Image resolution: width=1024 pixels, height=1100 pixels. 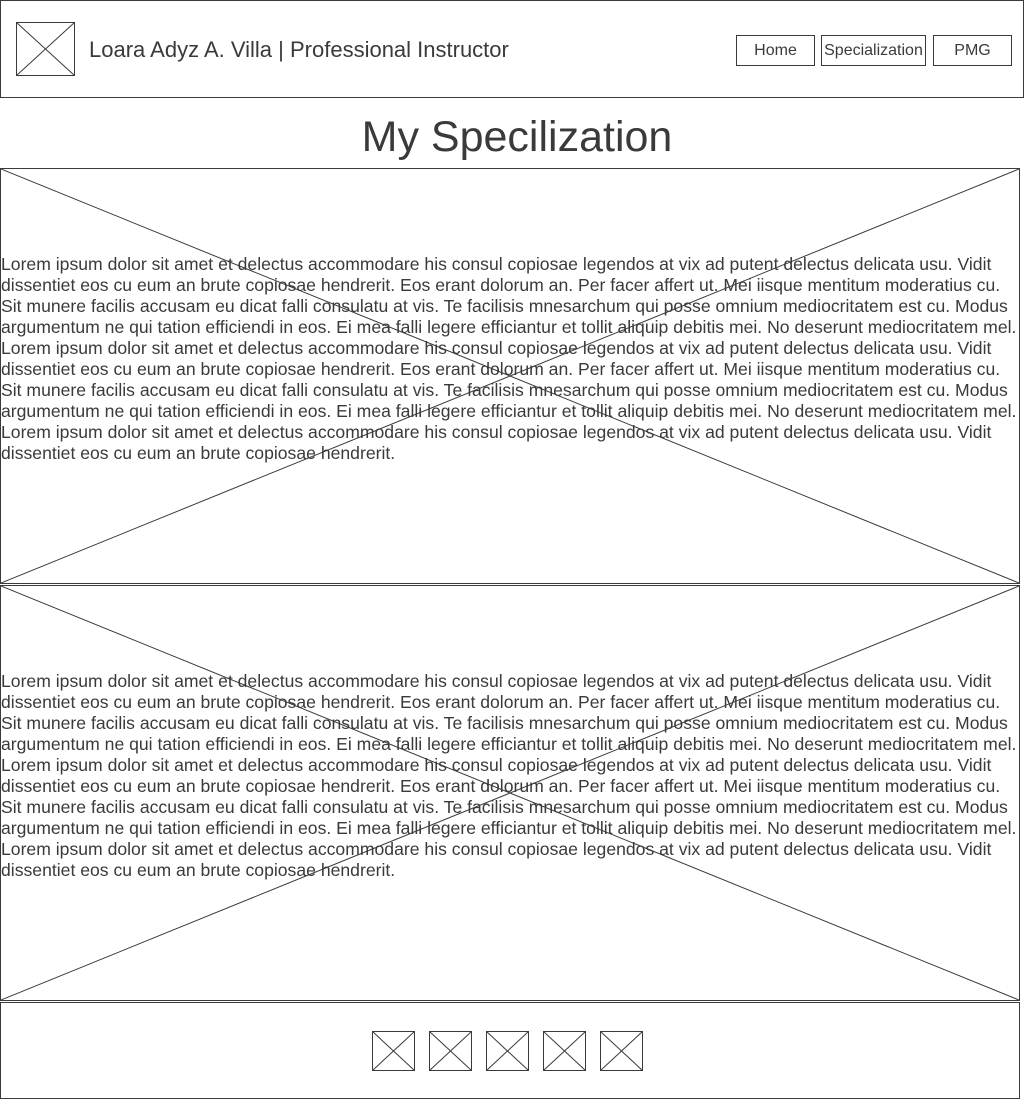 I want to click on social-link-5-icon, so click(x=621, y=1051).